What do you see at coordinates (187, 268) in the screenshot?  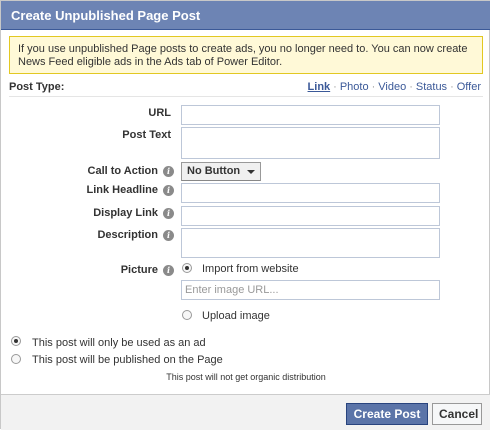 I see `import-website-radio` at bounding box center [187, 268].